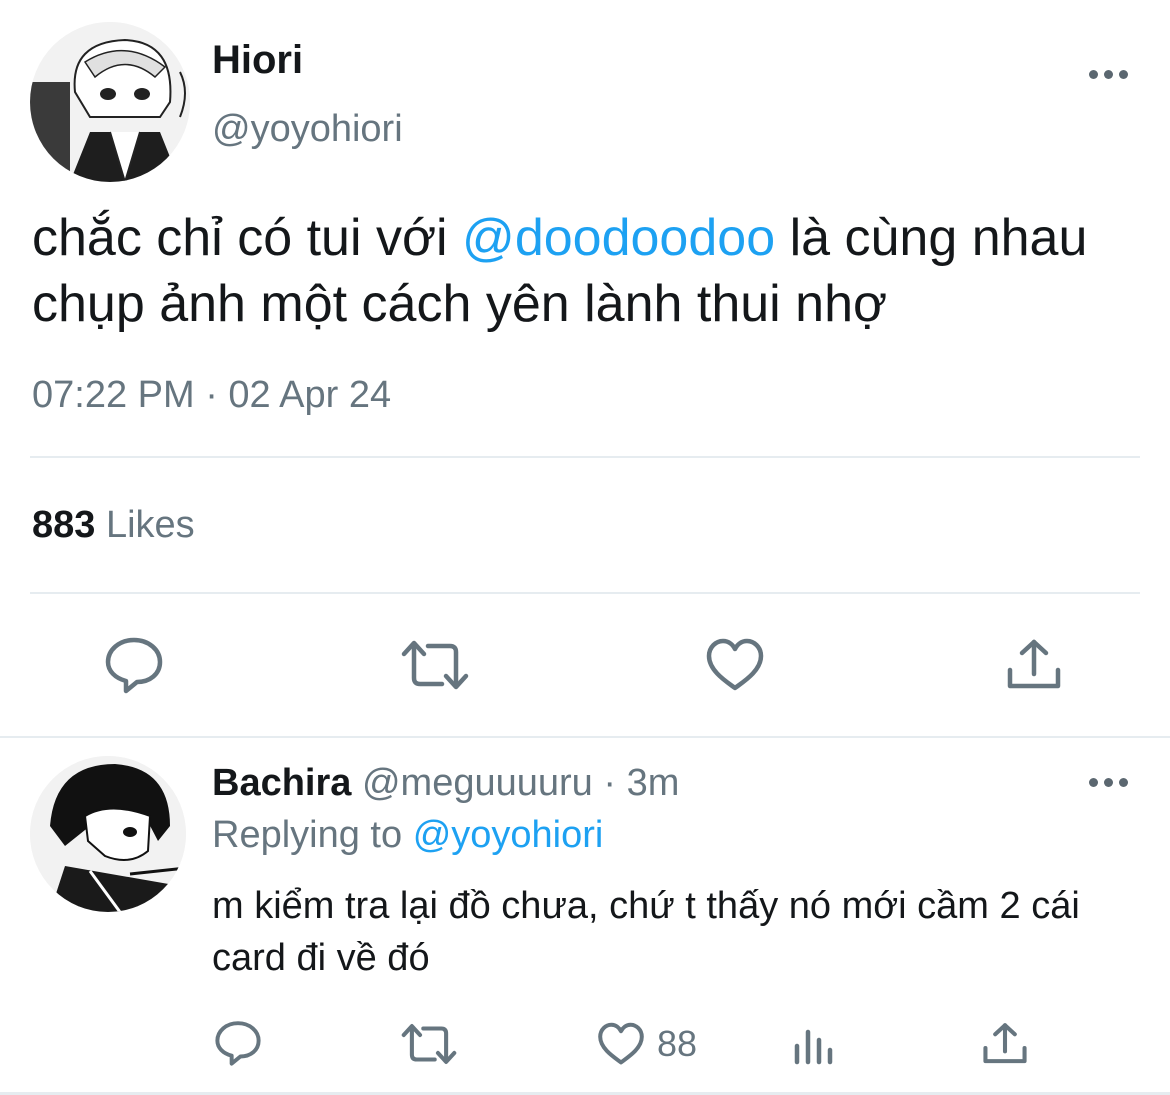  Describe the element at coordinates (238, 1043) in the screenshot. I see `reply-reply-icon` at that location.